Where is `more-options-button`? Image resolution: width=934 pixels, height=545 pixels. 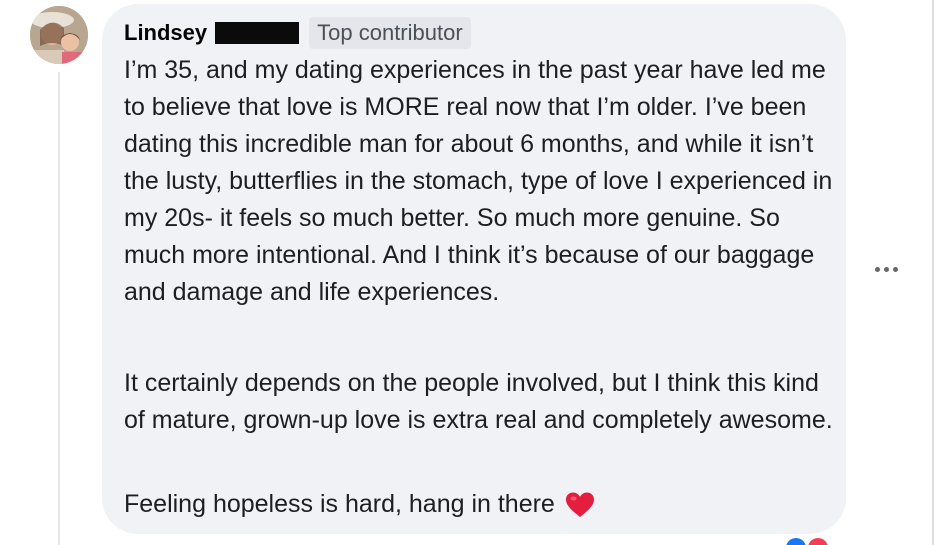 more-options-button is located at coordinates (886, 269).